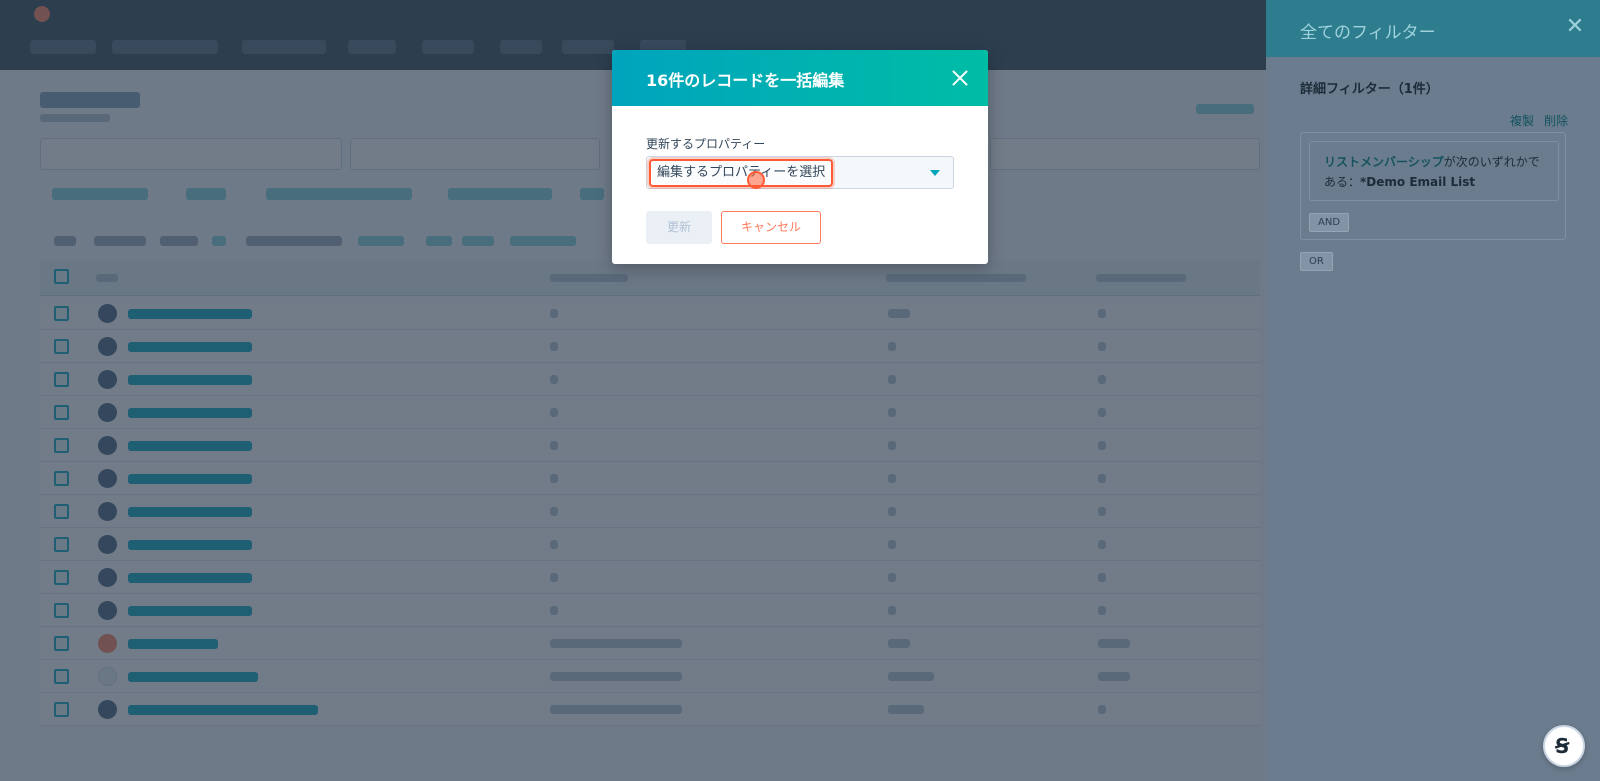 This screenshot has width=1600, height=781. I want to click on filter-property: リストメンバーシップ, so click(1384, 162).